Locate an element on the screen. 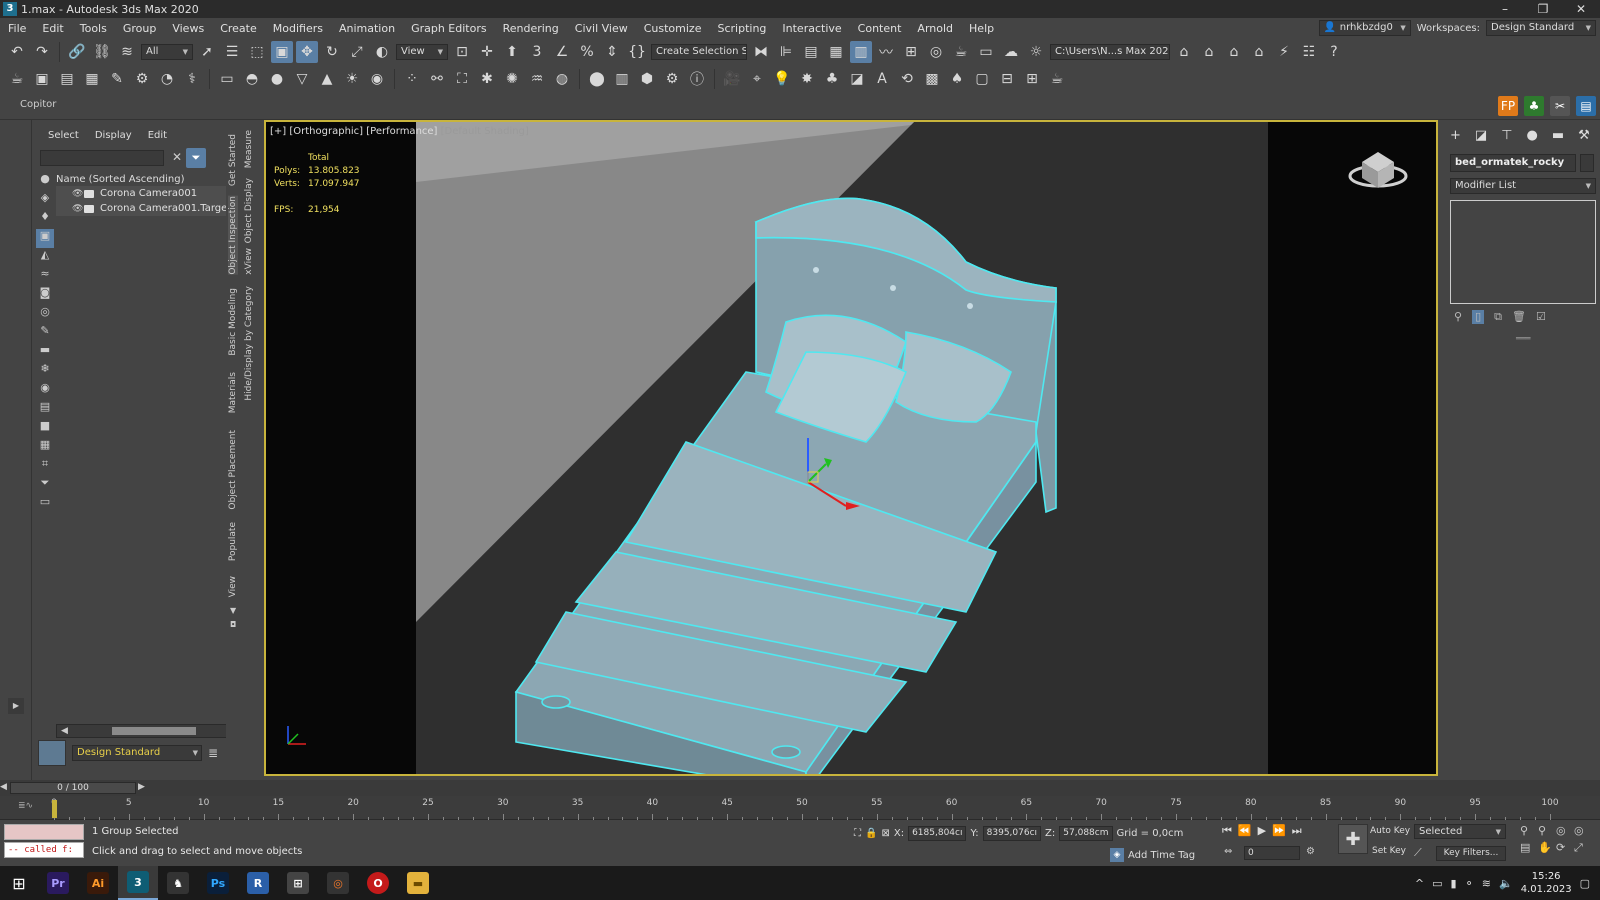  lister-icon: ✎ is located at coordinates (117, 79).